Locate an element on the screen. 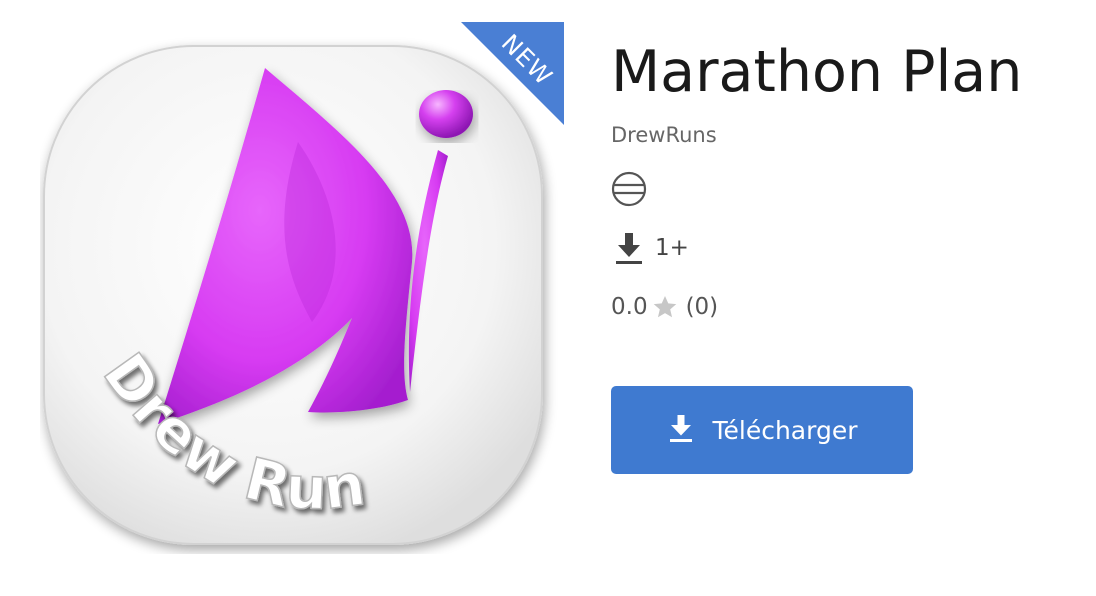 This screenshot has height=596, width=1096. rating-score: 0.0 is located at coordinates (629, 307).